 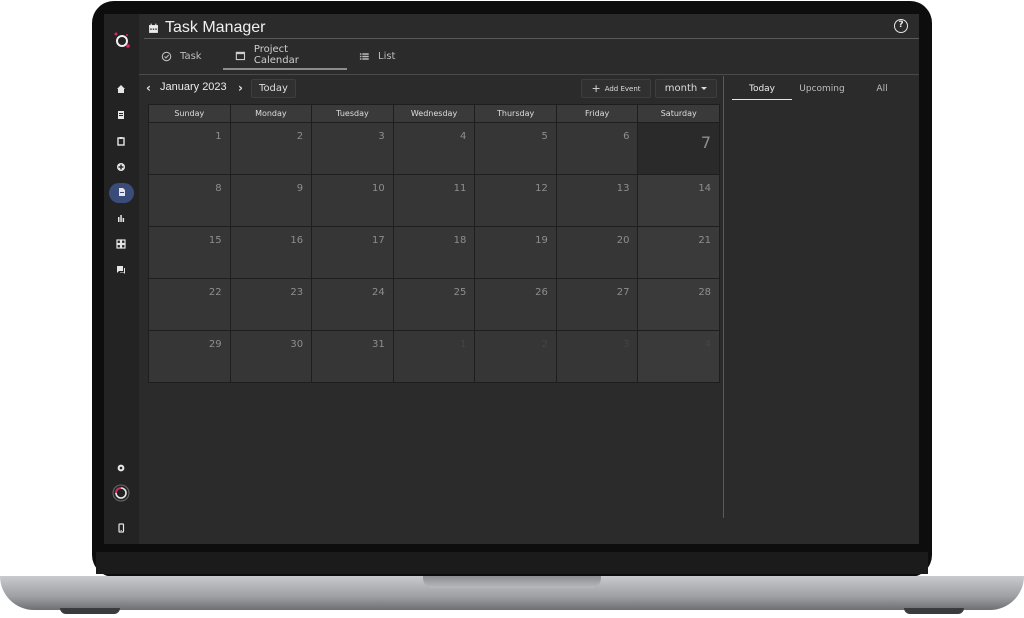 I want to click on tab-task-label: Task, so click(x=191, y=56).